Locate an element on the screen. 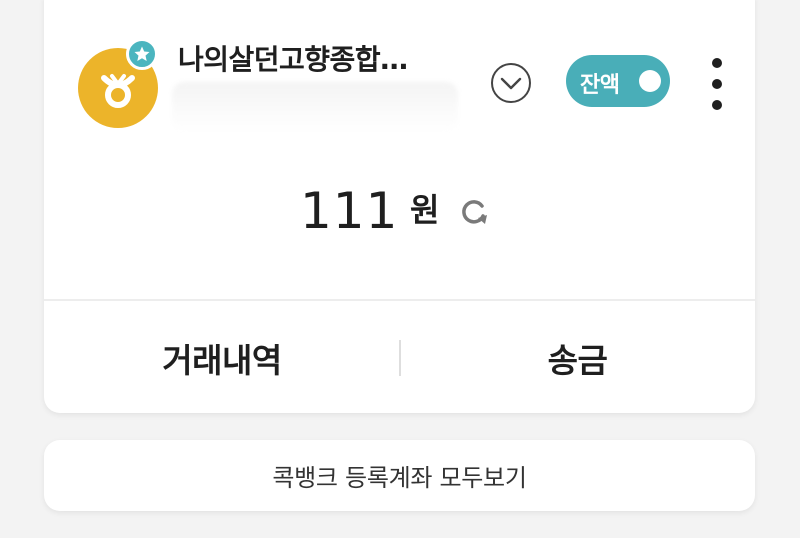 The height and width of the screenshot is (538, 800). refresh-icon is located at coordinates (474, 212).